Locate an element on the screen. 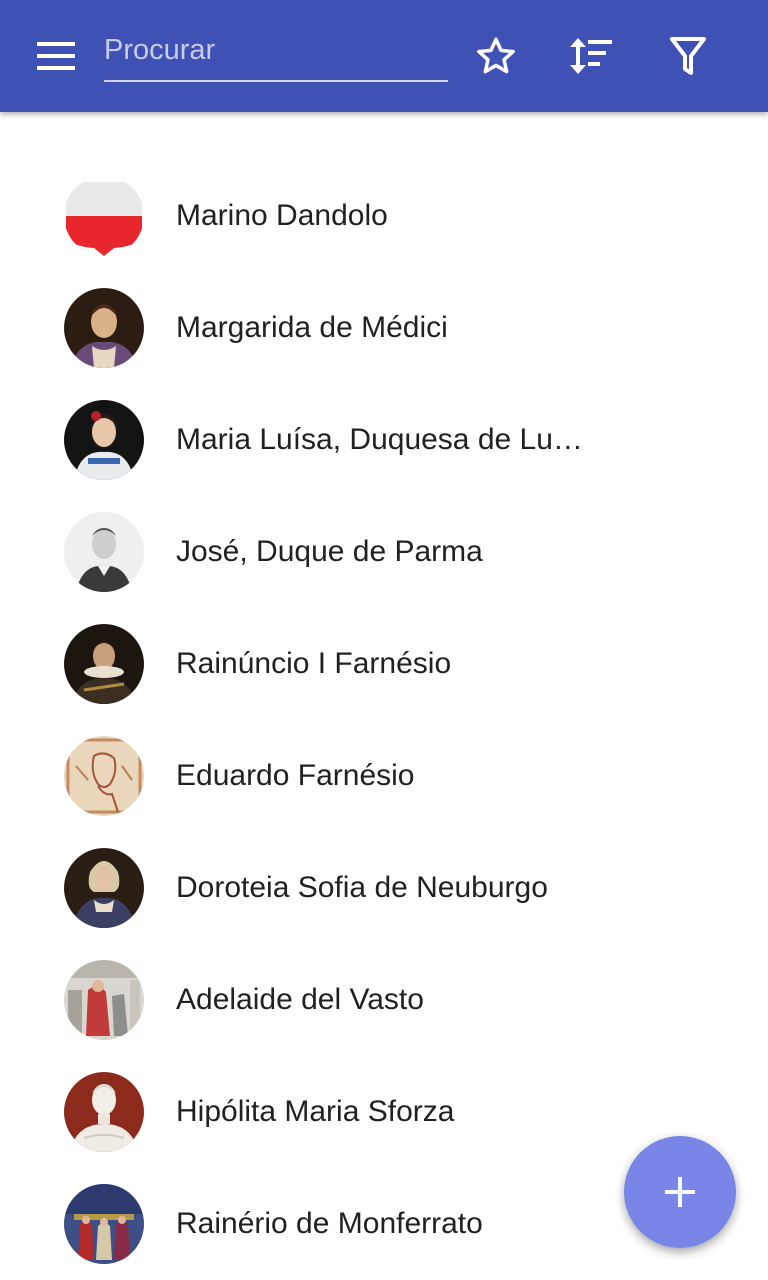  star-outline-icon is located at coordinates (496, 55).